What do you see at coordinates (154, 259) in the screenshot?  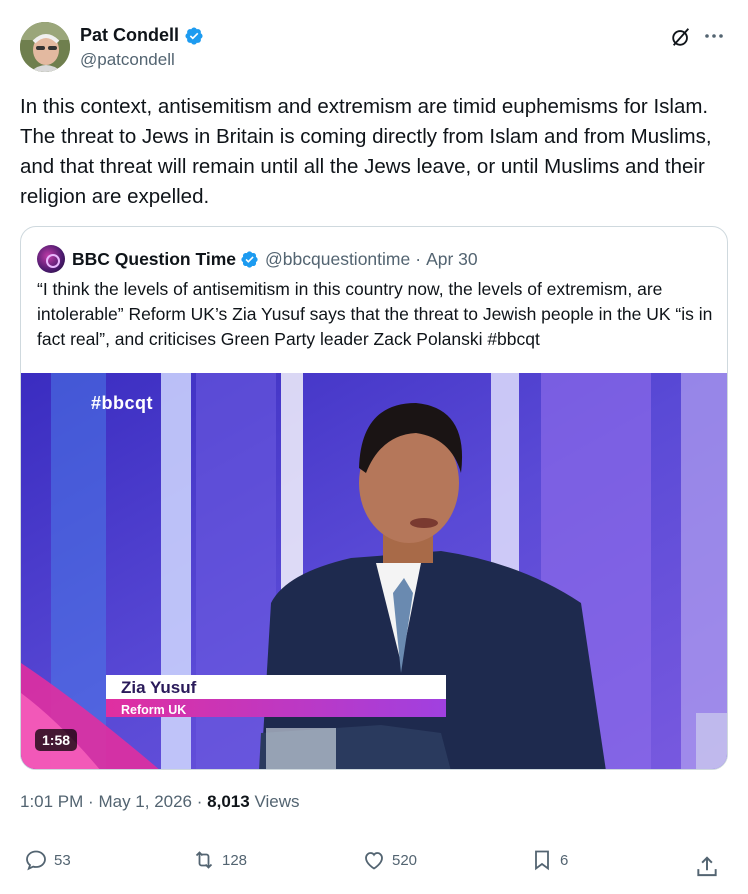 I see `quoted-author-name: BBC Question Time` at bounding box center [154, 259].